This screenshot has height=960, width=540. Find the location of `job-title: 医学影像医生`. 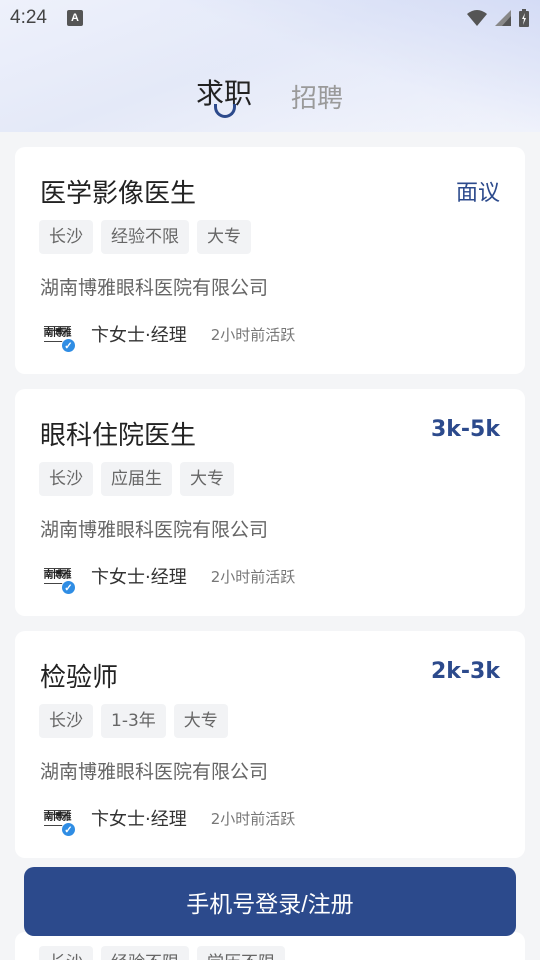

job-title: 医学影像医生 is located at coordinates (118, 194).